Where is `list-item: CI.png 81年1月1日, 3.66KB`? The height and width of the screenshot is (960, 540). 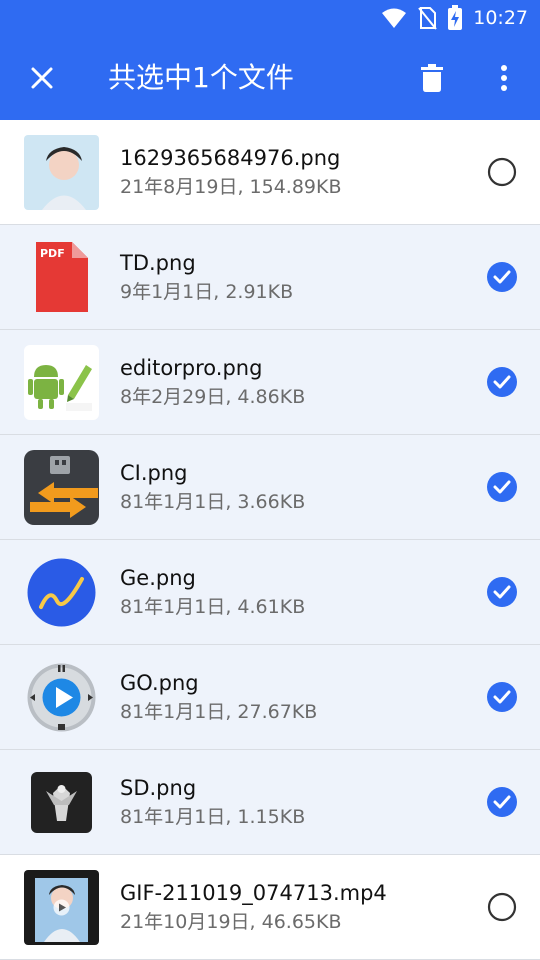
list-item: CI.png 81年1月1日, 3.66KB is located at coordinates (270, 487).